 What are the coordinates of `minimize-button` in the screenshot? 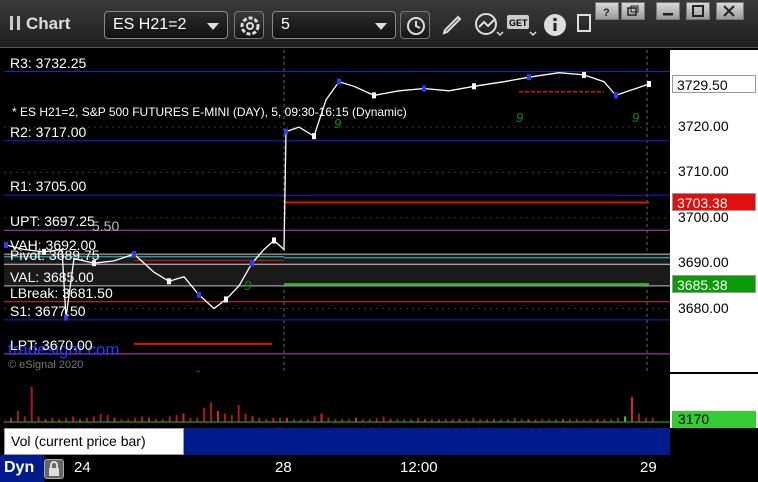 It's located at (668, 11).